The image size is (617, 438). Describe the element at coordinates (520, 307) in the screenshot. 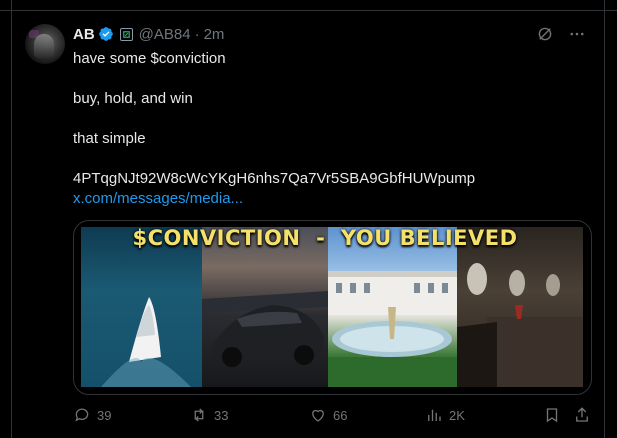

I see `jet-interior-image` at that location.